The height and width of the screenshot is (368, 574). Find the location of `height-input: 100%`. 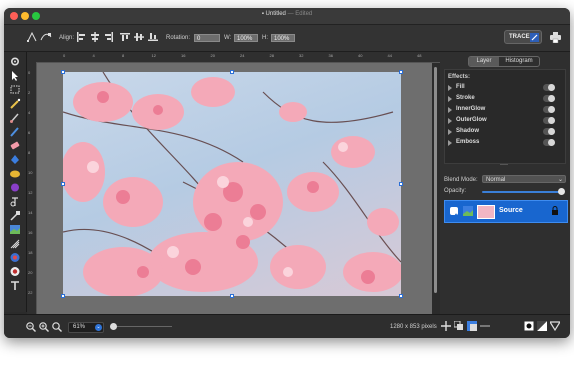

height-input: 100% is located at coordinates (283, 38).